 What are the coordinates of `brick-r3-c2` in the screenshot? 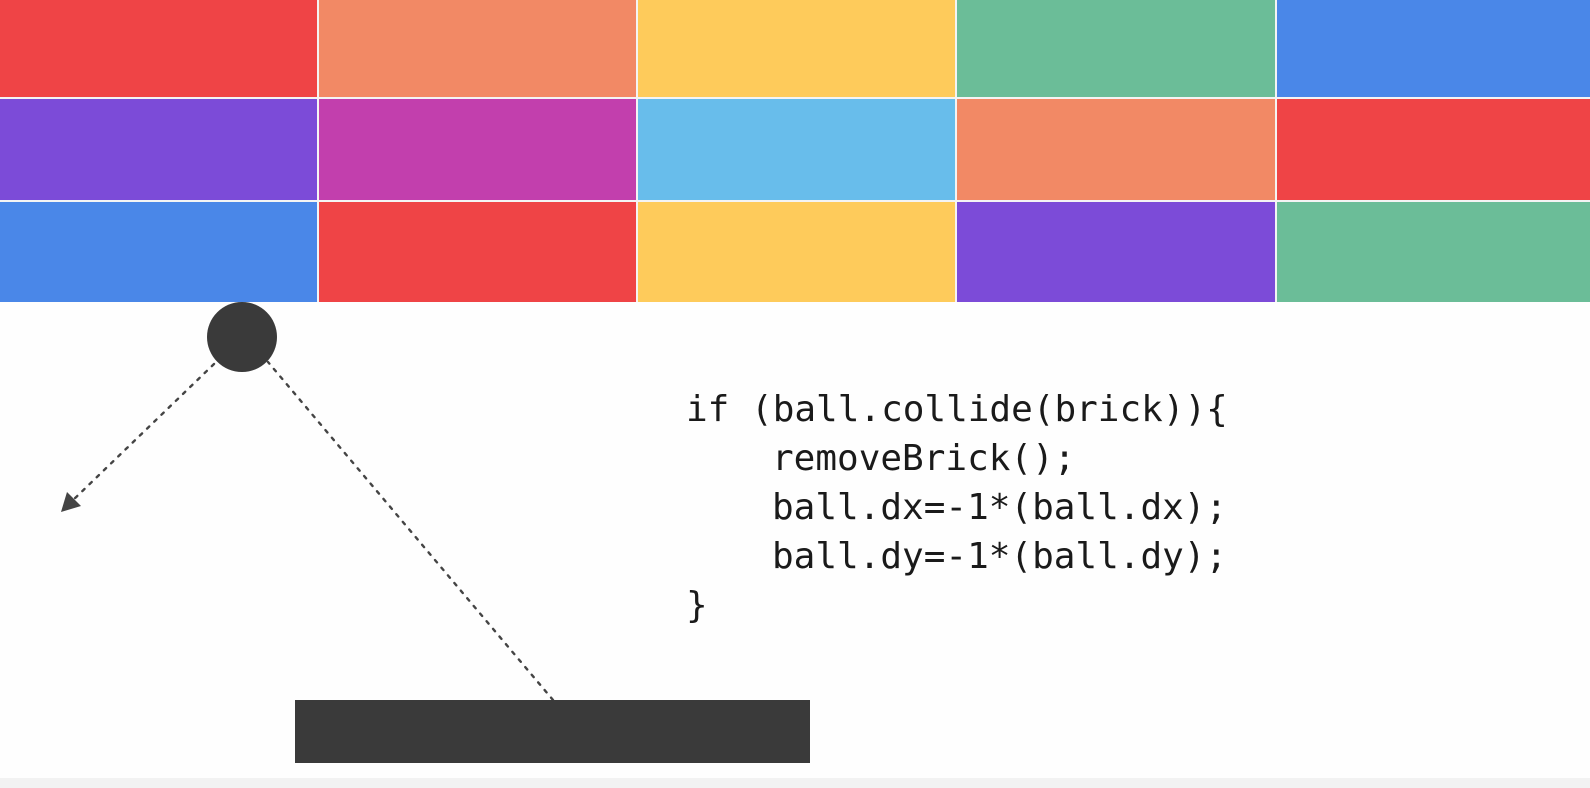 It's located at (477, 252).